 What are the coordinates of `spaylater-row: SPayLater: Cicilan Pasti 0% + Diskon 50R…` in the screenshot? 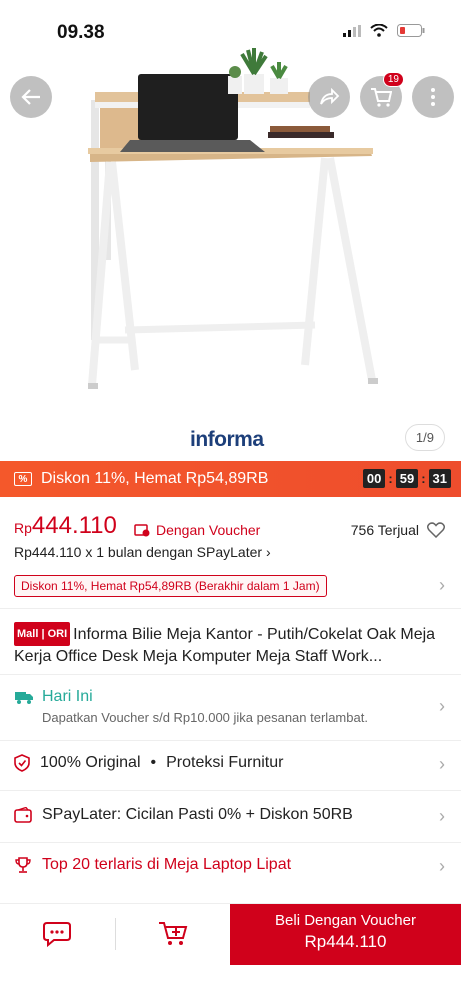 It's located at (183, 815).